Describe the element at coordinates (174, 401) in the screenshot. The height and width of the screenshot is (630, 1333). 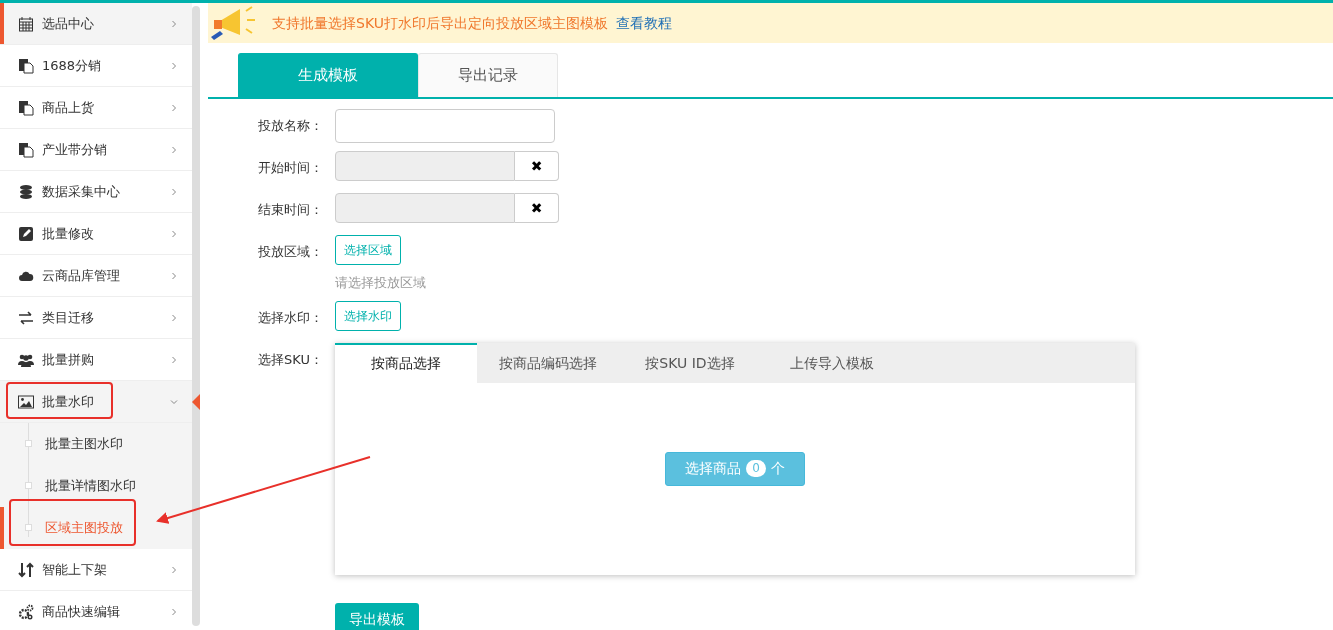
I see `chevron-down-icon` at that location.